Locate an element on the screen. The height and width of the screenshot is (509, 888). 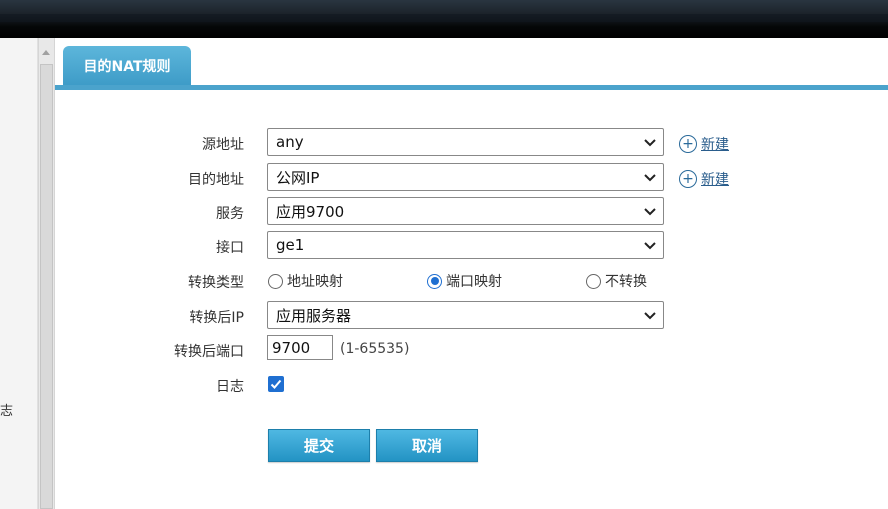
interface-label: 接口 is located at coordinates (230, 248).